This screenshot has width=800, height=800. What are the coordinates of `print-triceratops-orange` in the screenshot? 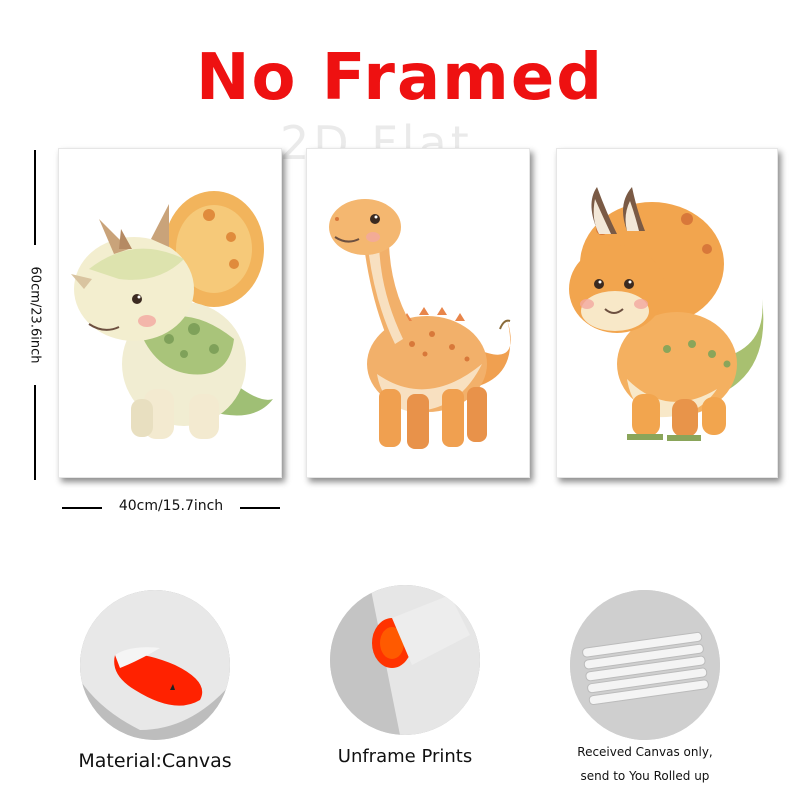 It's located at (667, 313).